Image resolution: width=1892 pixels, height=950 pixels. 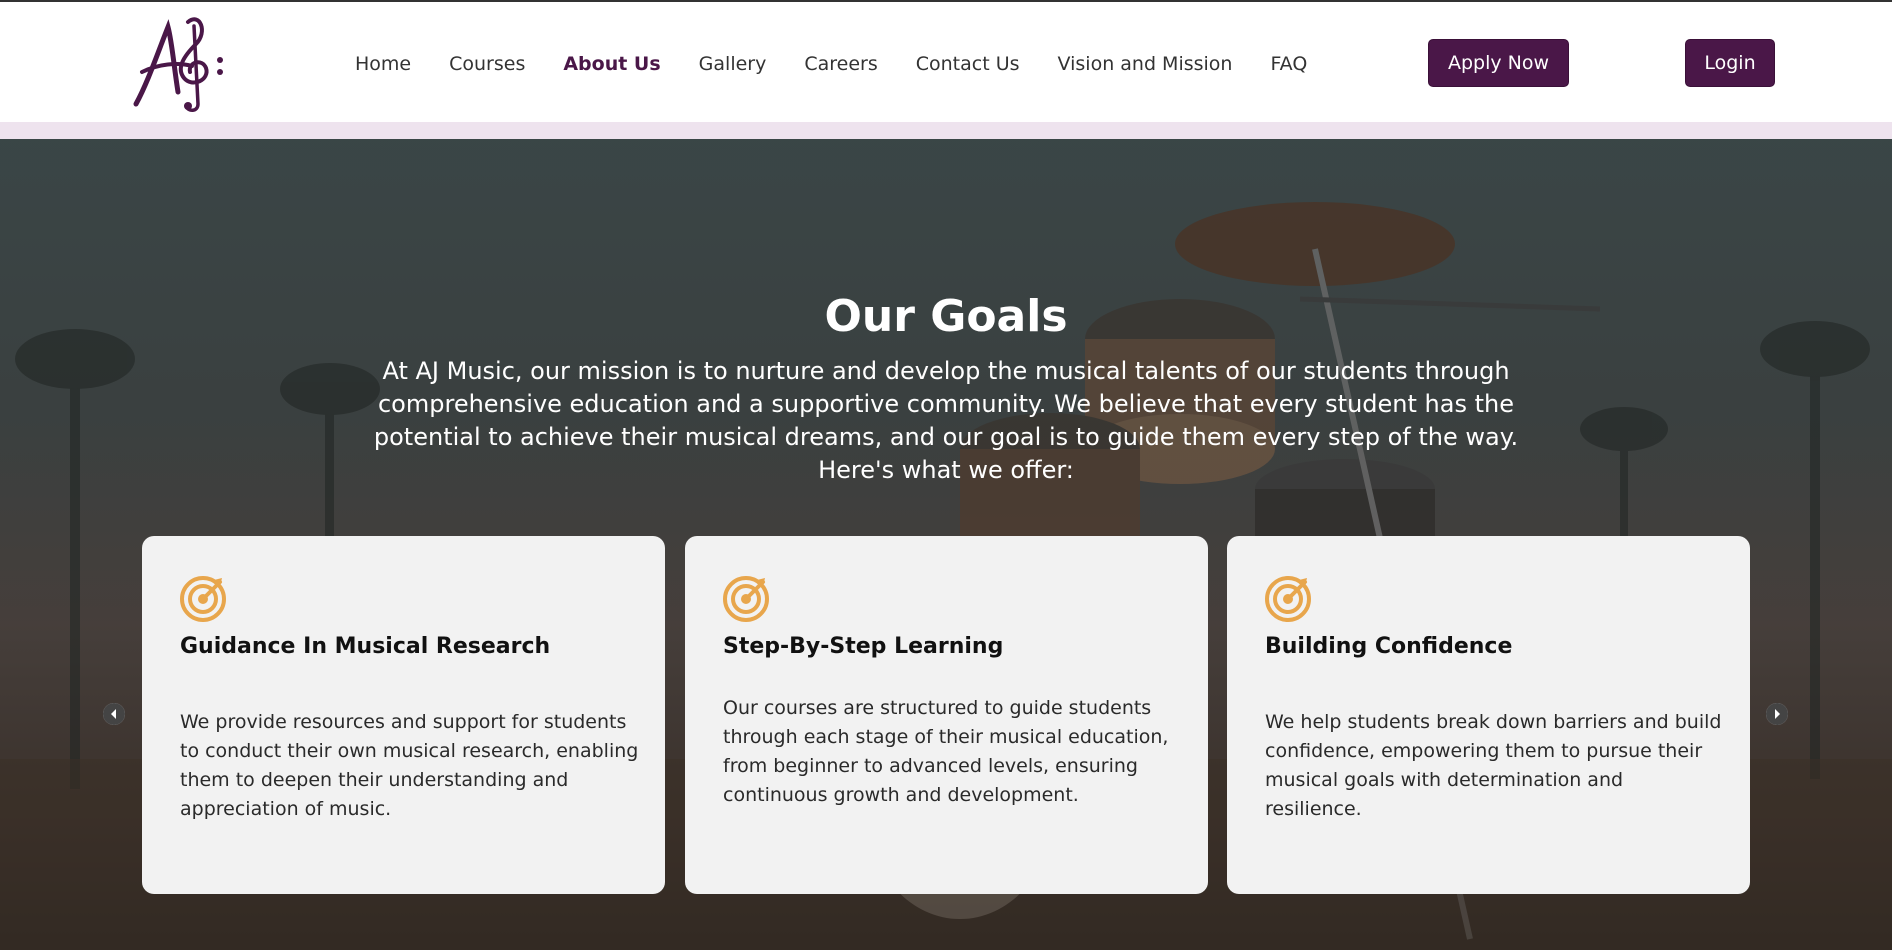 What do you see at coordinates (611, 64) in the screenshot?
I see `nav-about-us: About Us` at bounding box center [611, 64].